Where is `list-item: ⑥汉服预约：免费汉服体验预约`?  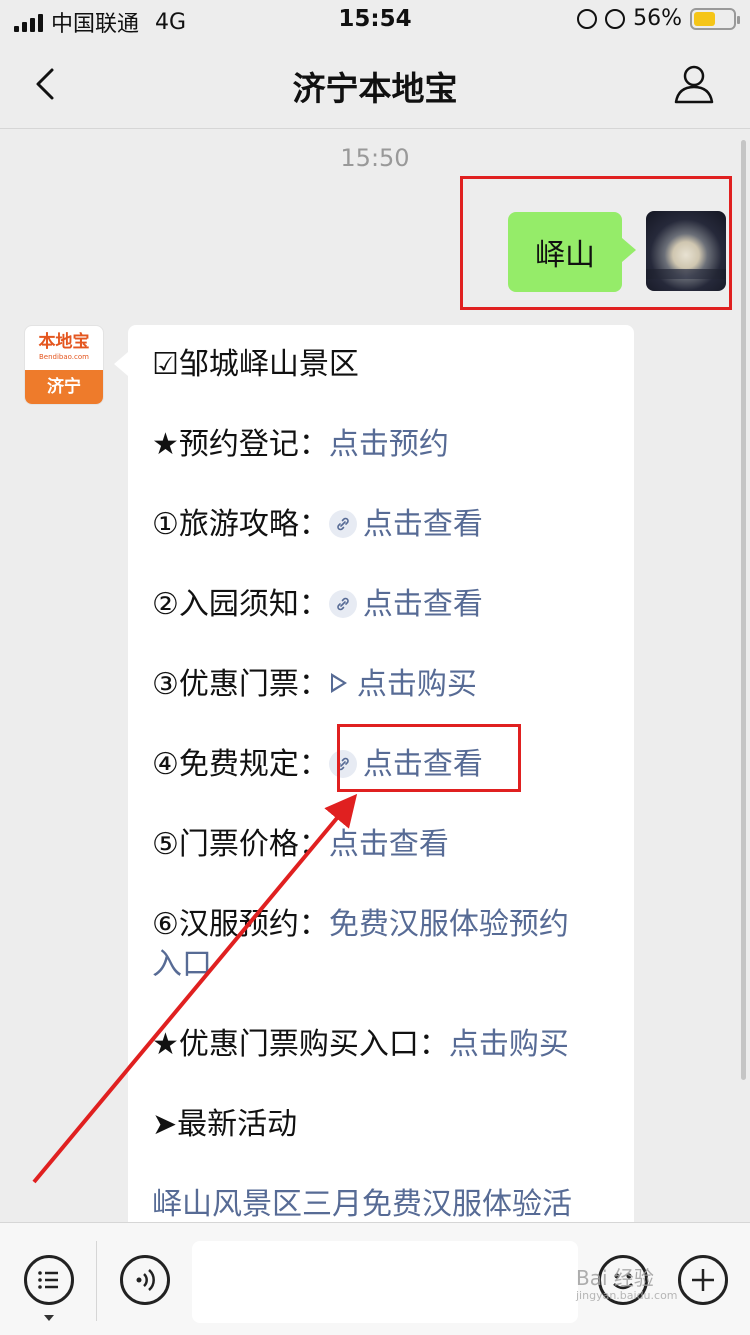 list-item: ⑥汉服预约：免费汉服体验预约 is located at coordinates (360, 925).